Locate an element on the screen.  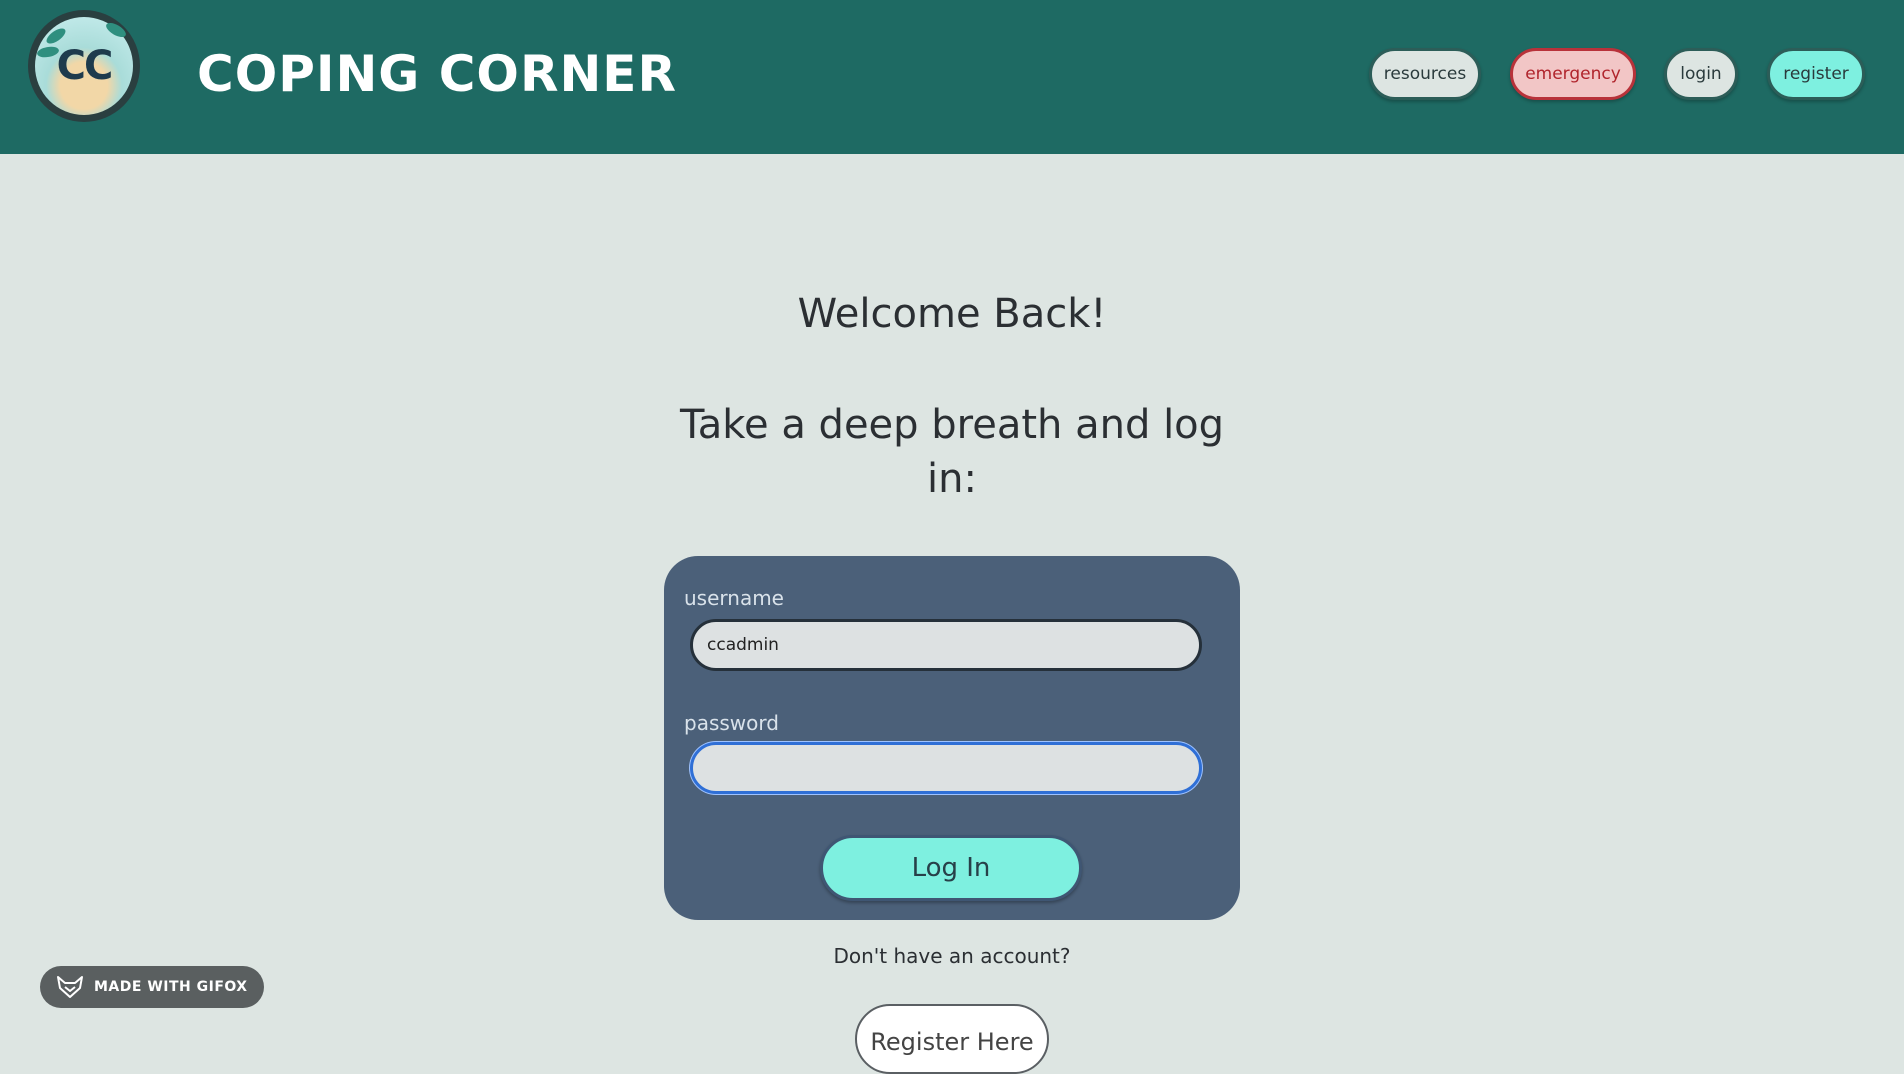
site-title: COPING CORNER is located at coordinates (437, 74).